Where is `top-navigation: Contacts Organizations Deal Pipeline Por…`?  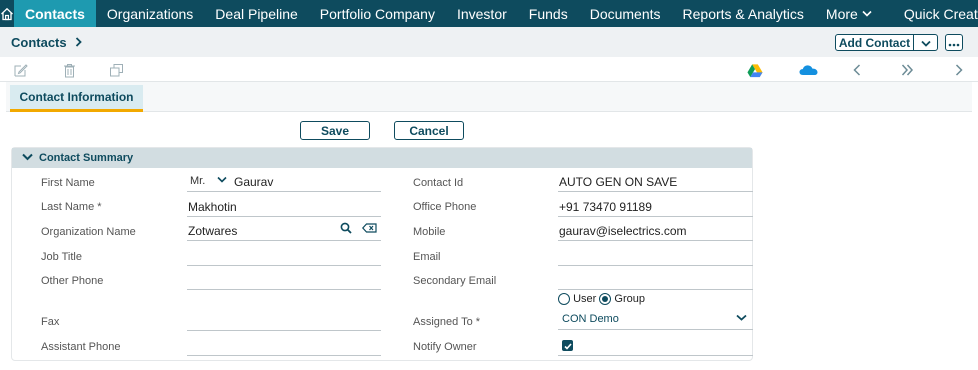 top-navigation: Contacts Organizations Deal Pipeline Por… is located at coordinates (489, 13).